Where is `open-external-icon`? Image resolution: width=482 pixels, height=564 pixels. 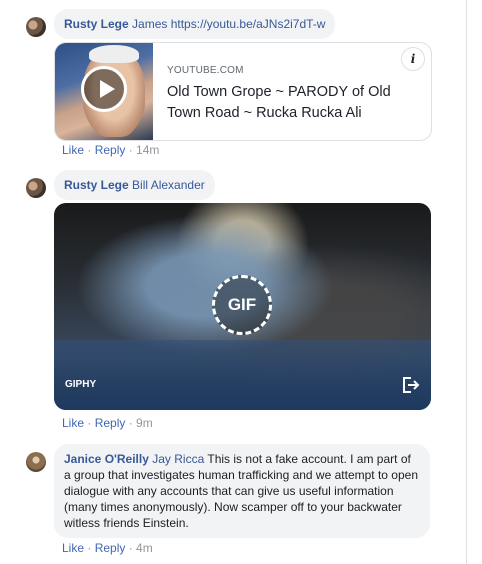 open-external-icon is located at coordinates (410, 385).